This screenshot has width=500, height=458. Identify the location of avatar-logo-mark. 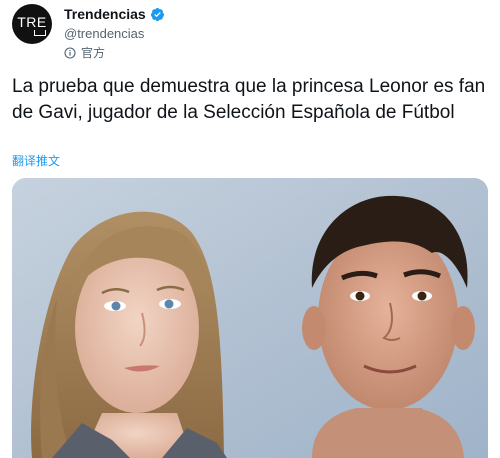
(40, 33).